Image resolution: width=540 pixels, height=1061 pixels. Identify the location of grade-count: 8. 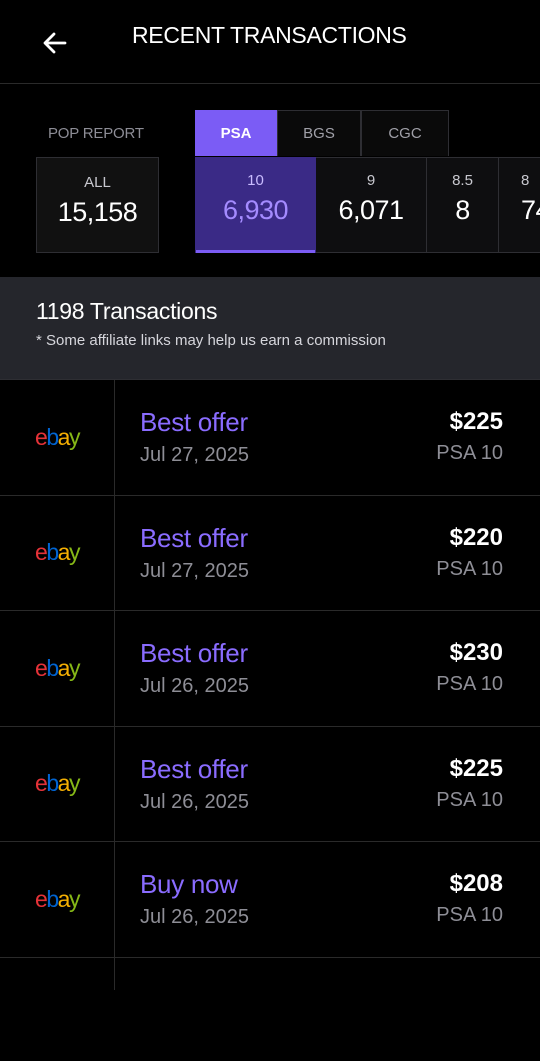
(462, 210).